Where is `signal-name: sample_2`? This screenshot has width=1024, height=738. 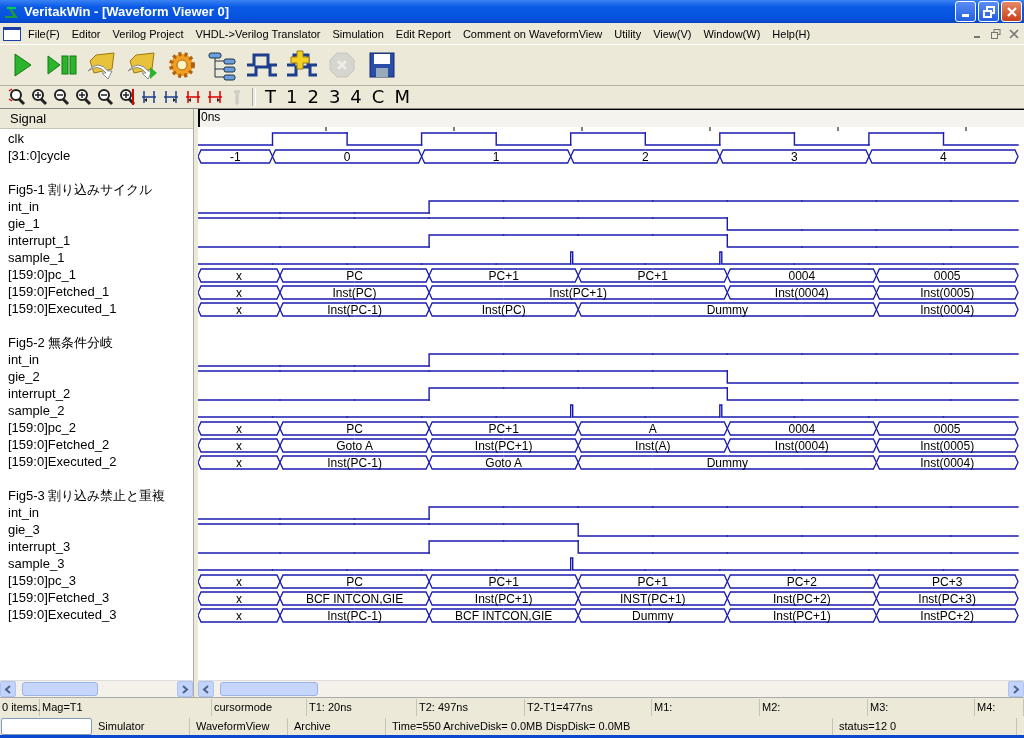
signal-name: sample_2 is located at coordinates (36, 410).